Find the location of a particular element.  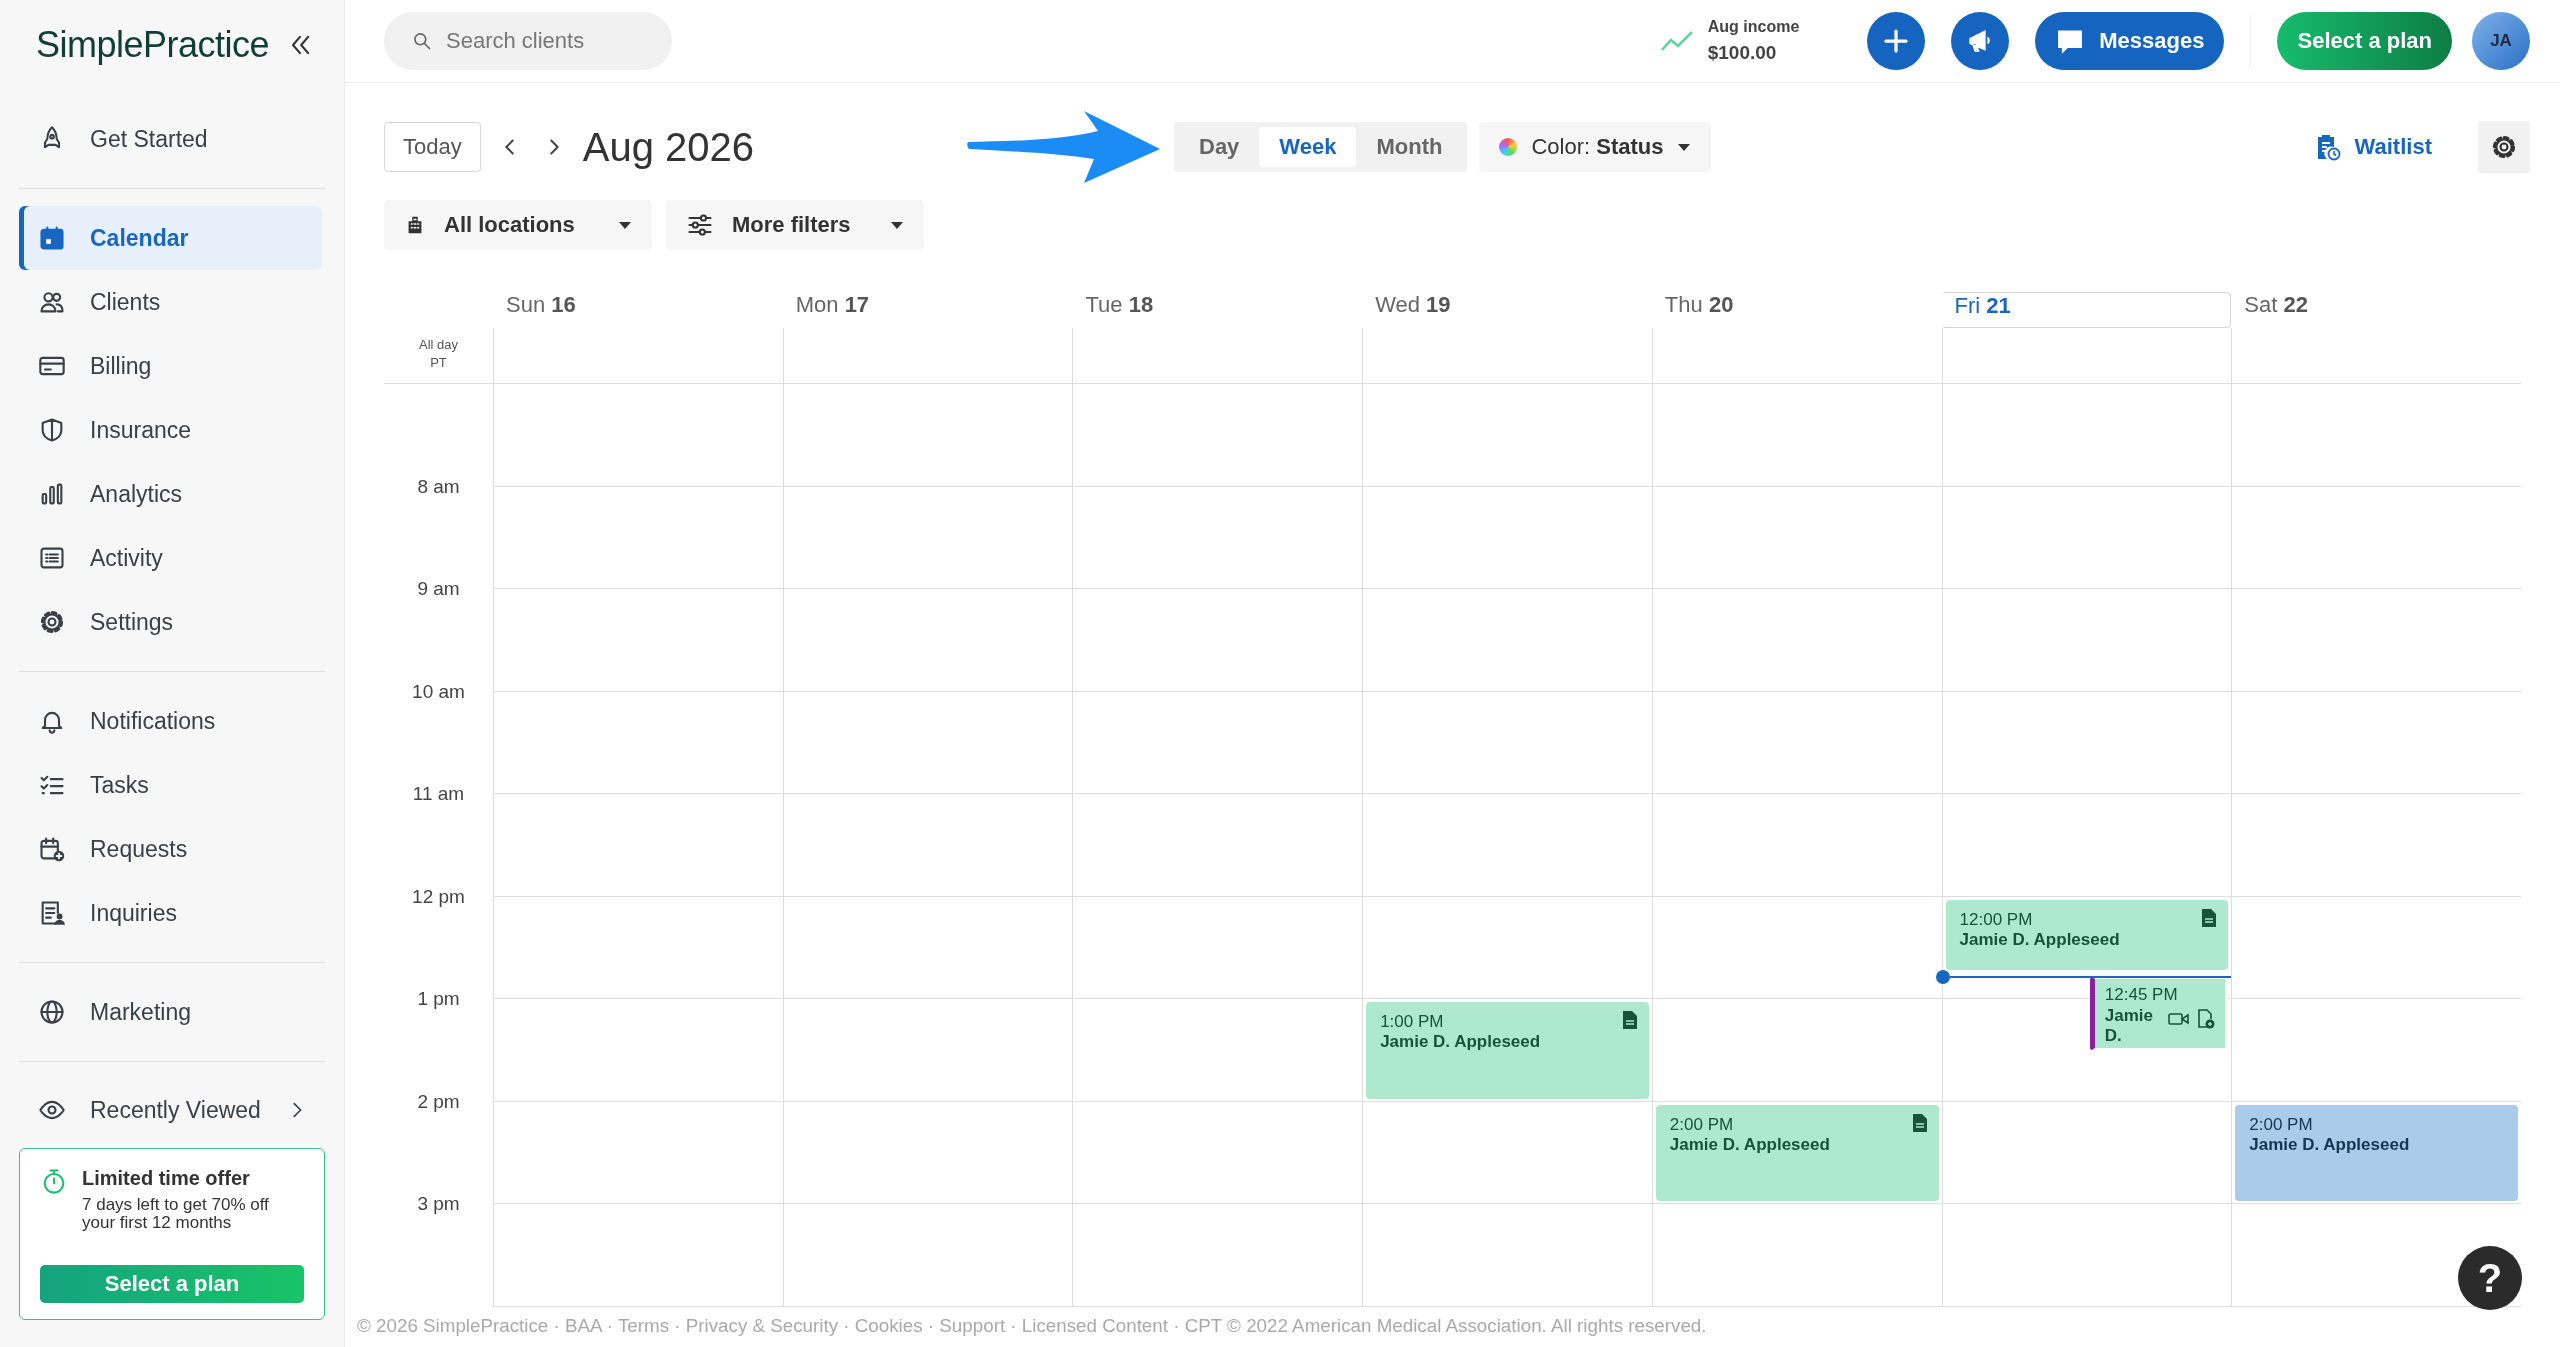

promo-title: Limited time offer is located at coordinates (166, 1178).